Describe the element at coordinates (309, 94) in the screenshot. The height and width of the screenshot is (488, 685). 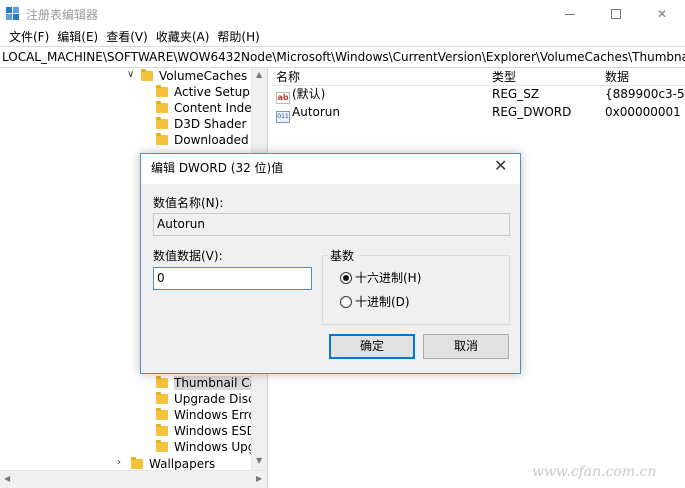
I see `value-name: (默认)` at that location.